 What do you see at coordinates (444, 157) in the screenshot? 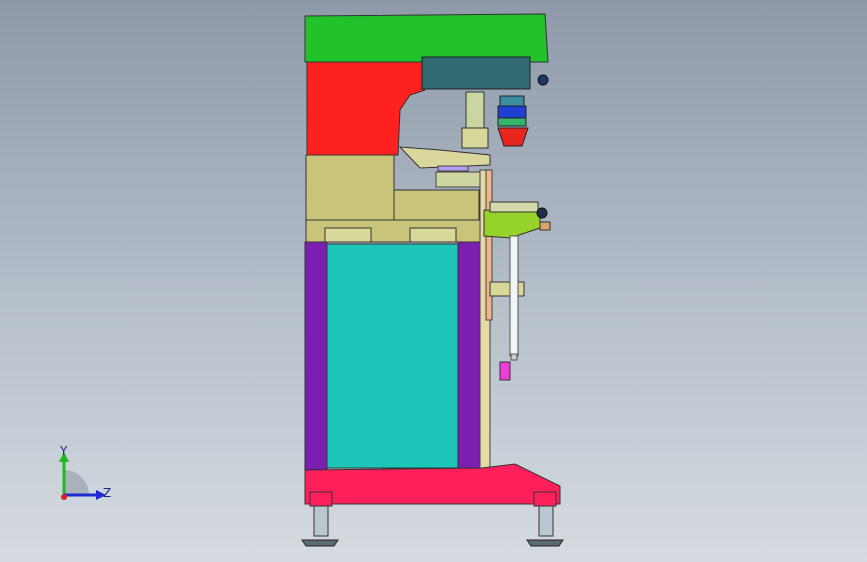
I see `ink-tray` at bounding box center [444, 157].